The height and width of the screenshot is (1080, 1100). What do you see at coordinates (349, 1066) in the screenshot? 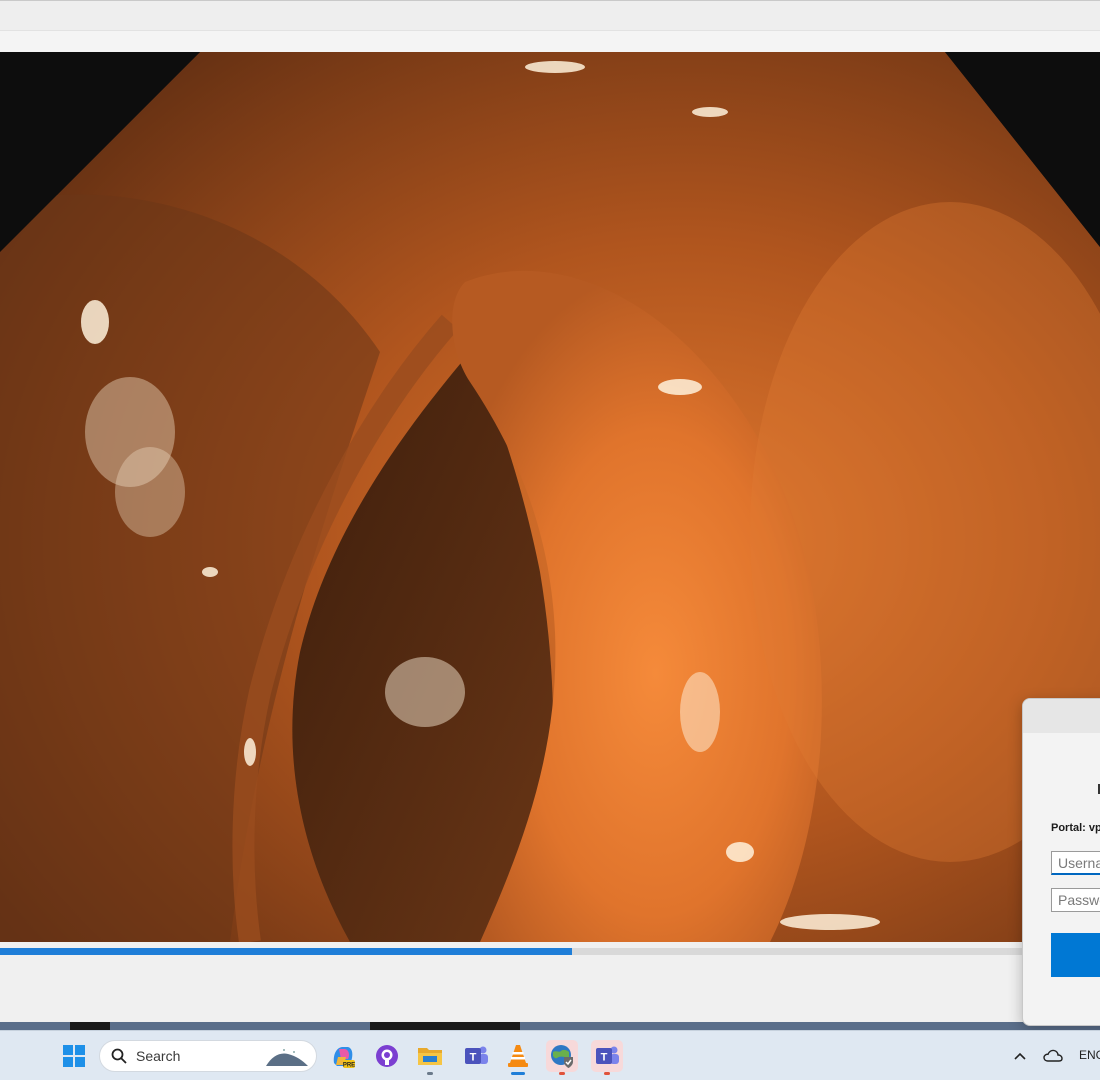
I see `svg-text: PRE` at bounding box center [349, 1066].